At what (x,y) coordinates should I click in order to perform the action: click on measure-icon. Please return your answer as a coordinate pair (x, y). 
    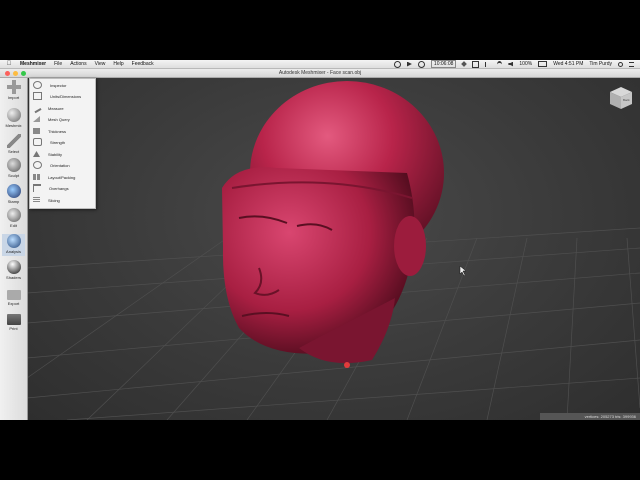
    Looking at the image, I should click on (36, 108).